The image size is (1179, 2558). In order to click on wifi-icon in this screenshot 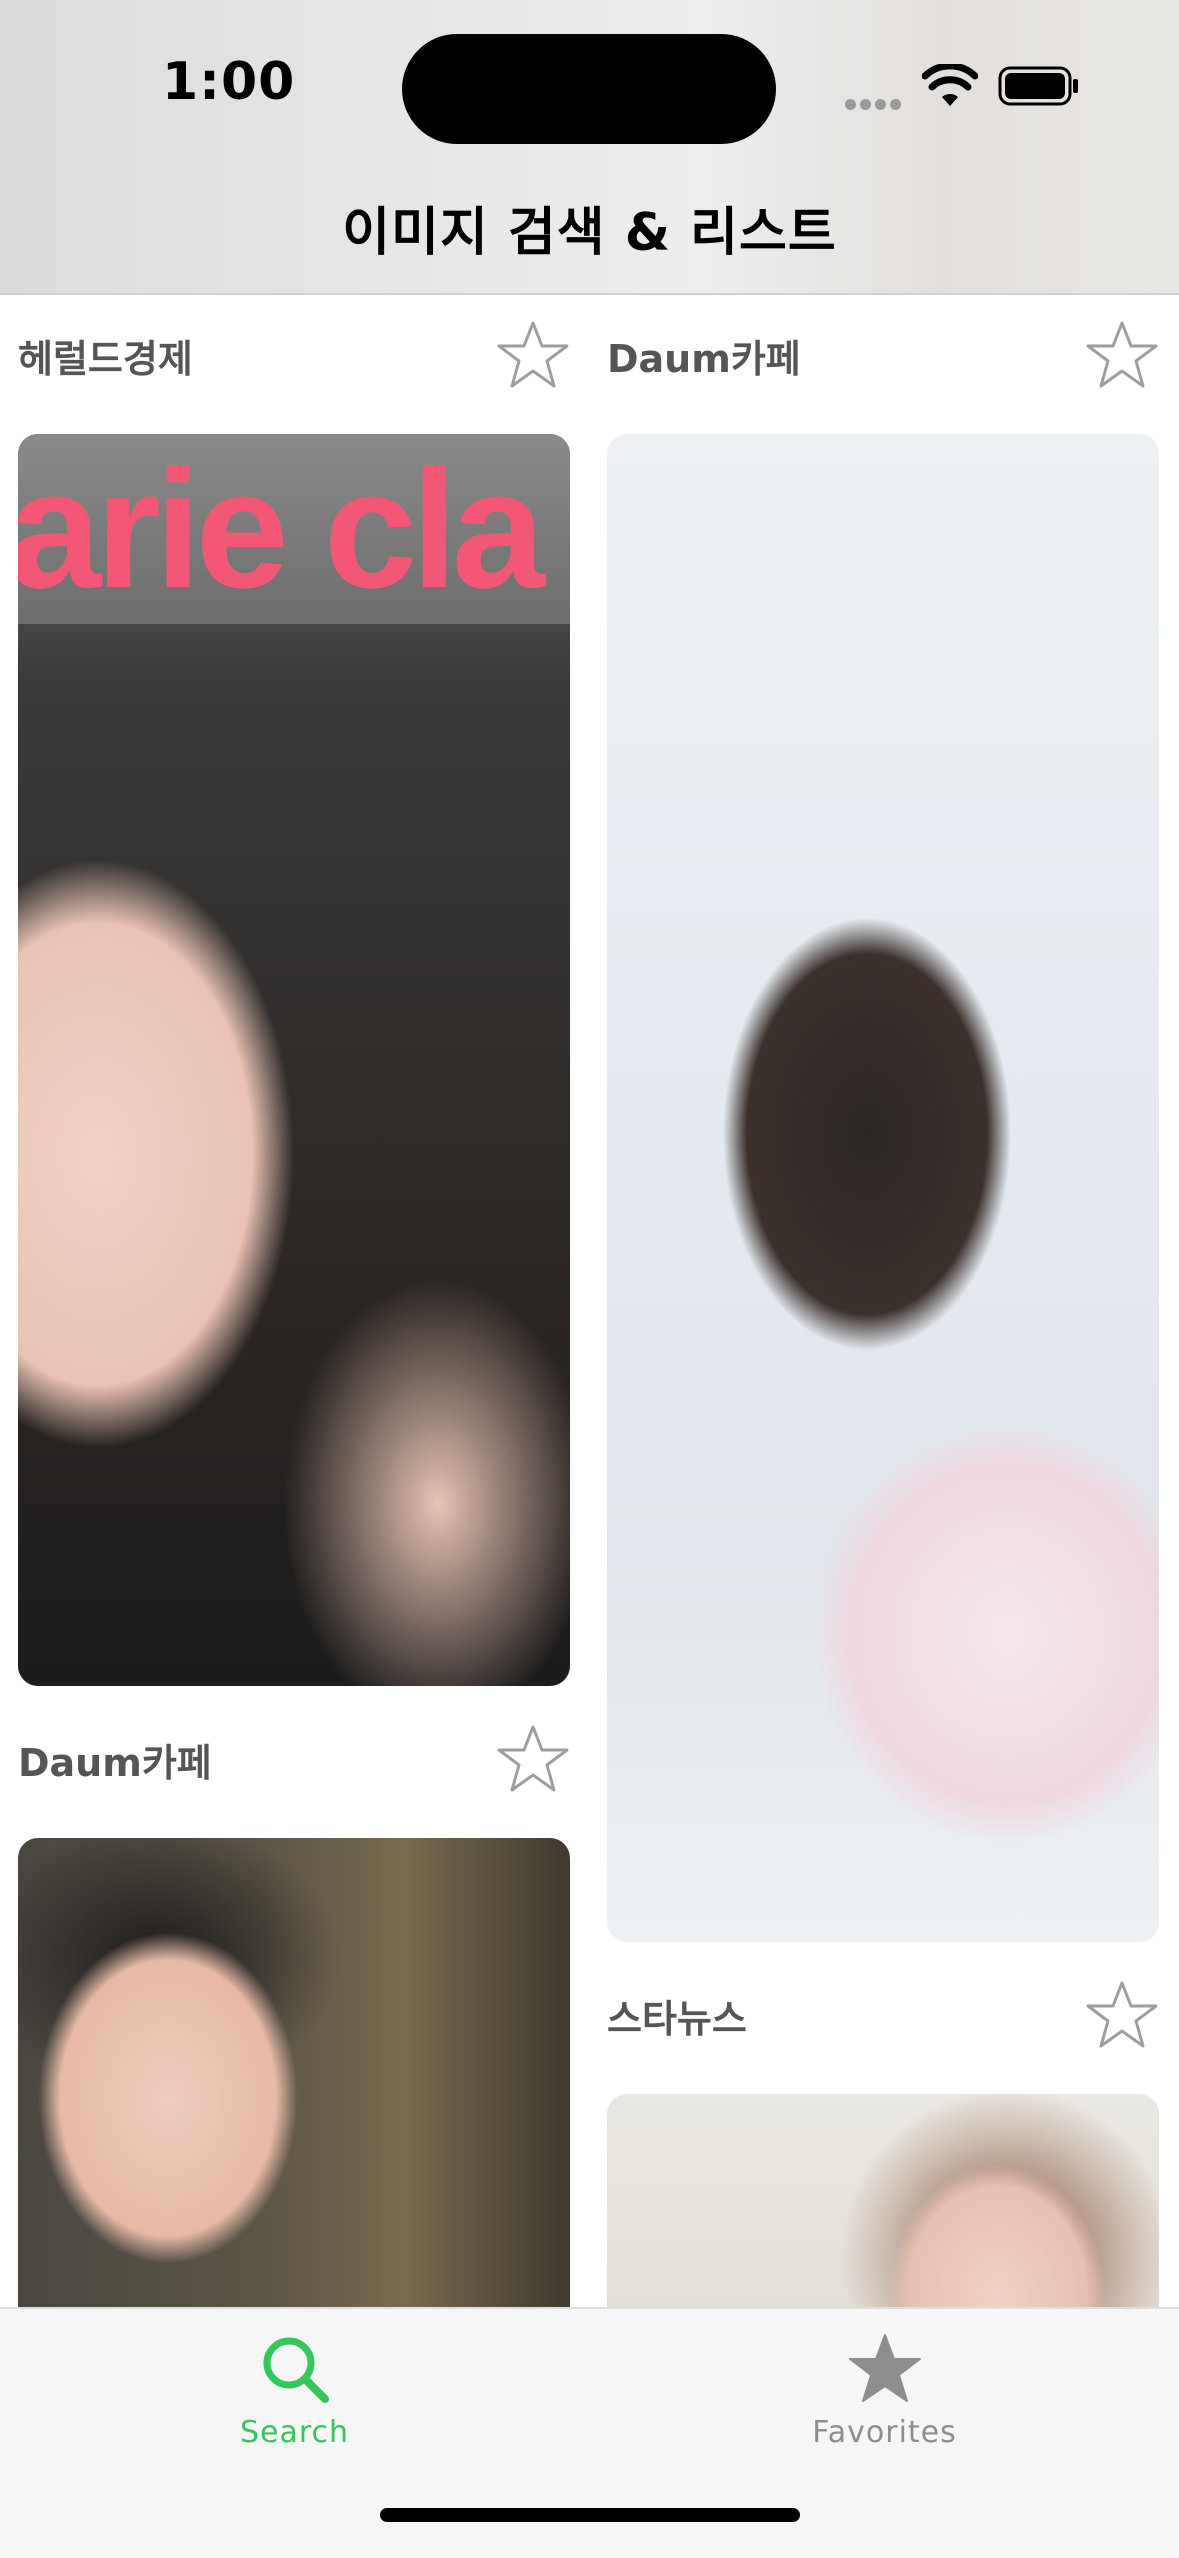, I will do `click(950, 85)`.